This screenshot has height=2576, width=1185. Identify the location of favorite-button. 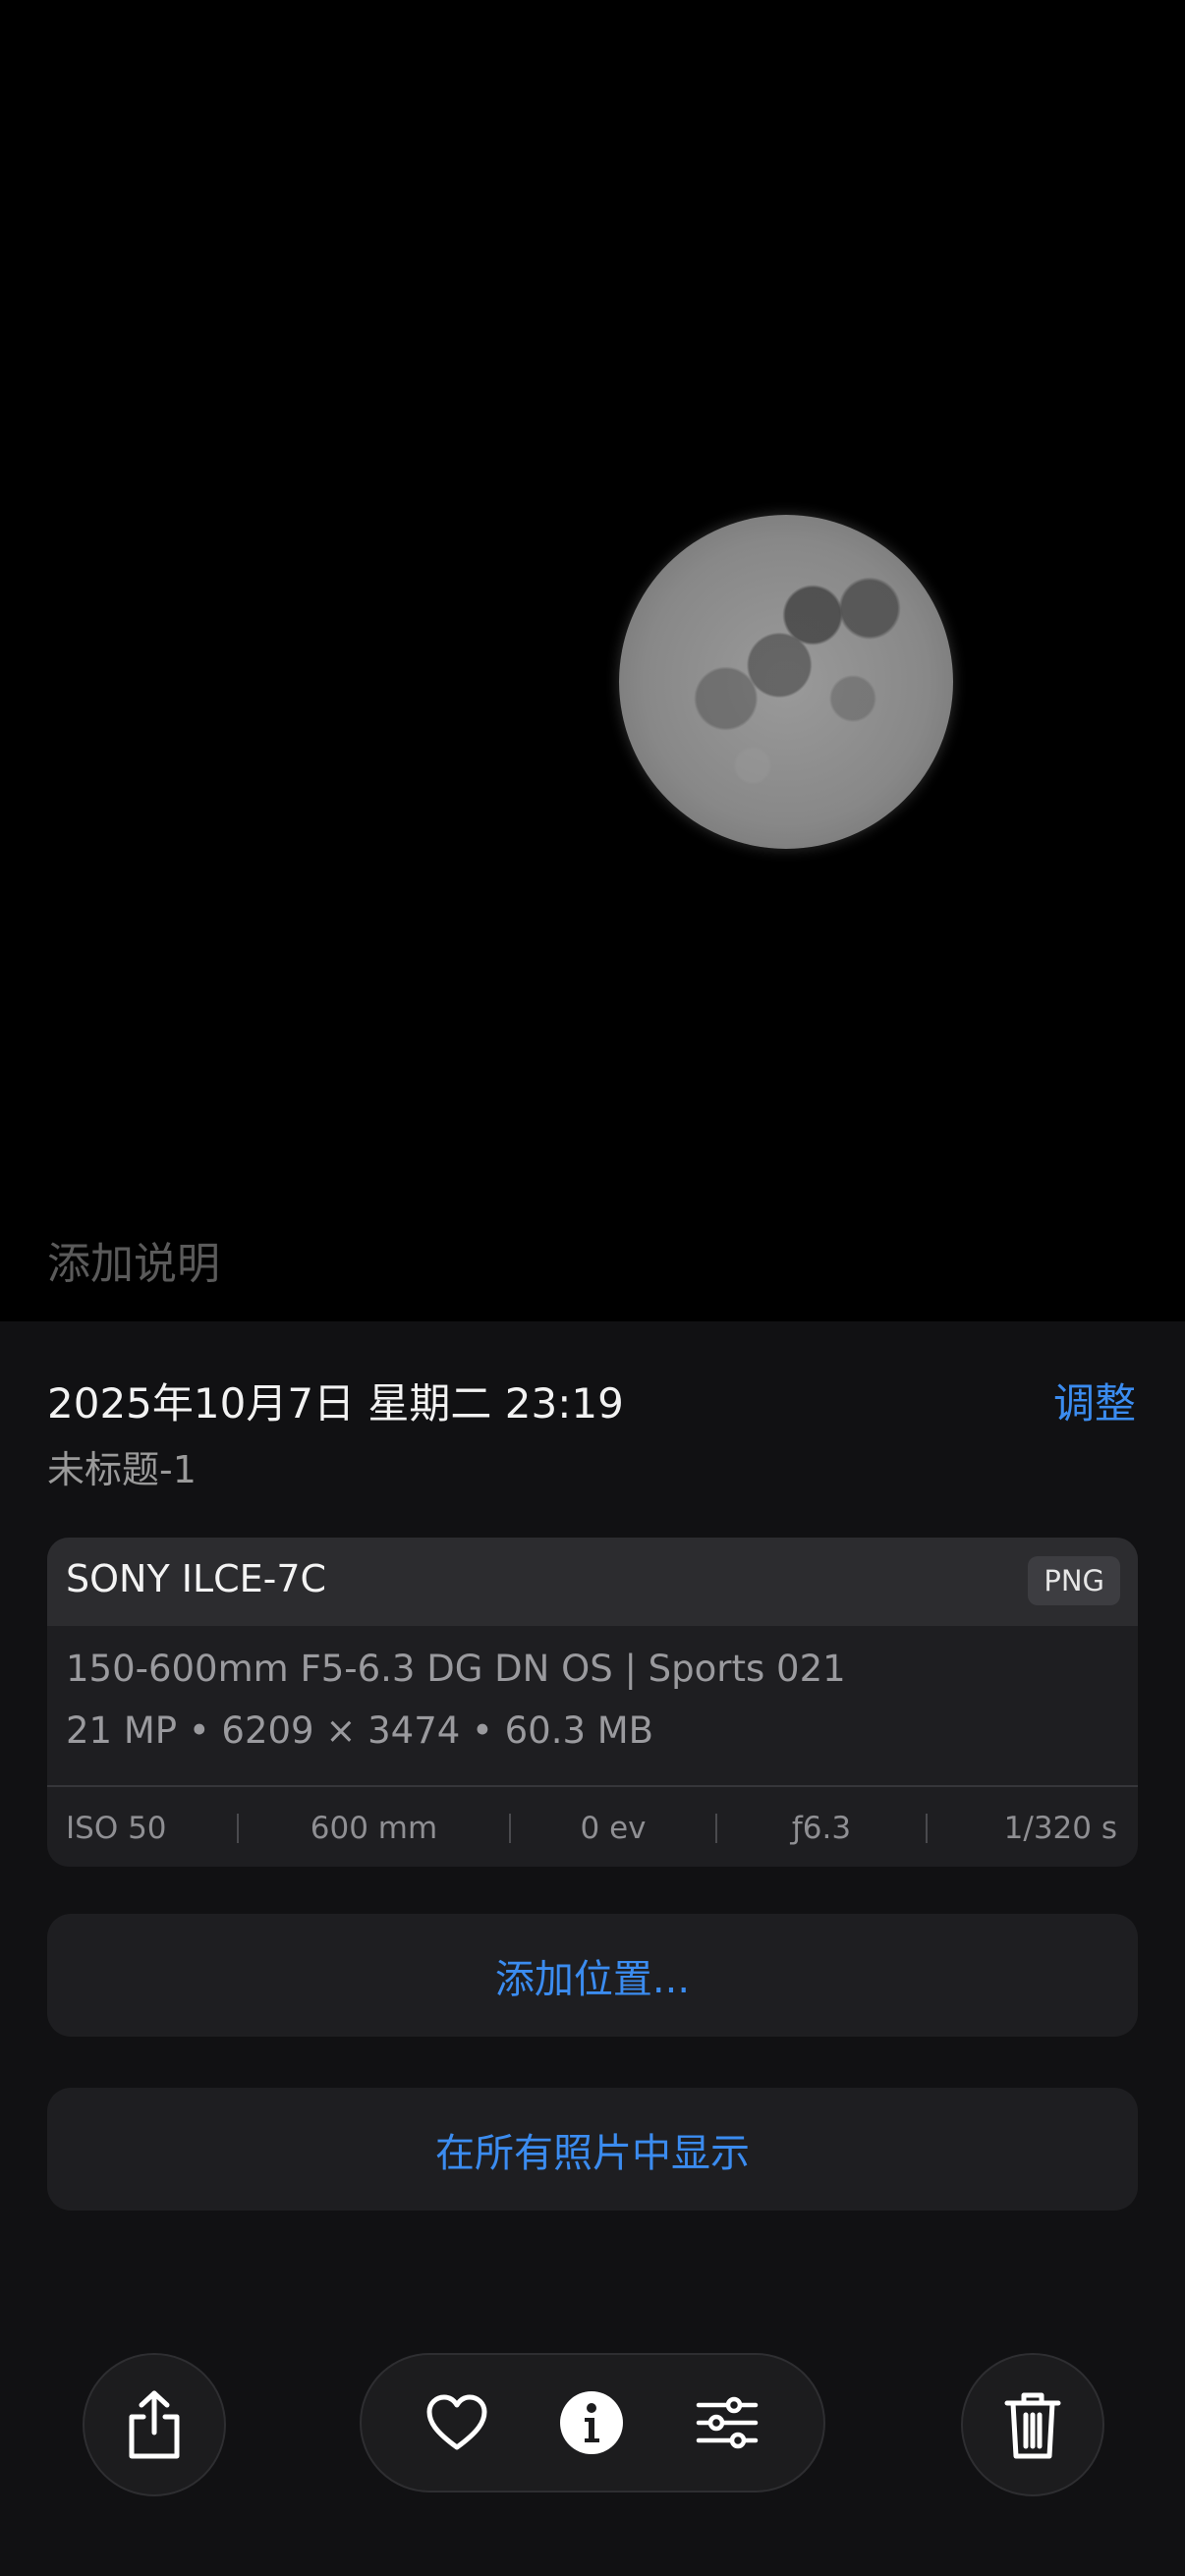
(457, 2422).